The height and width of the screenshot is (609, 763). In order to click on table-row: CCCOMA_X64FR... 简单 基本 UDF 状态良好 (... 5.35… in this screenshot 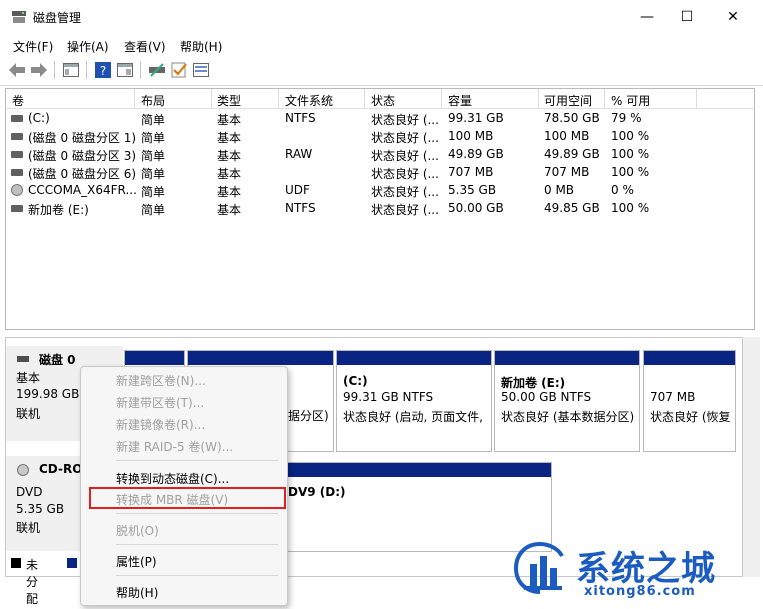, I will do `click(380, 190)`.